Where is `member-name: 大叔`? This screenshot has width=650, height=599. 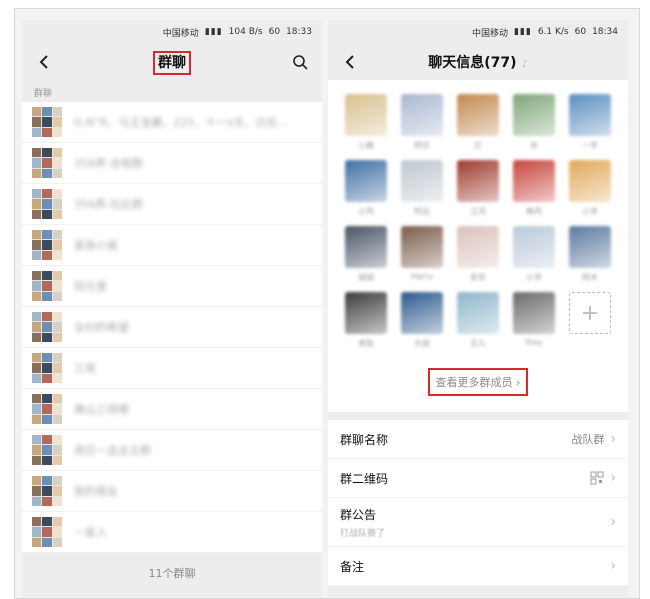
member-name: 大叔 is located at coordinates (422, 343).